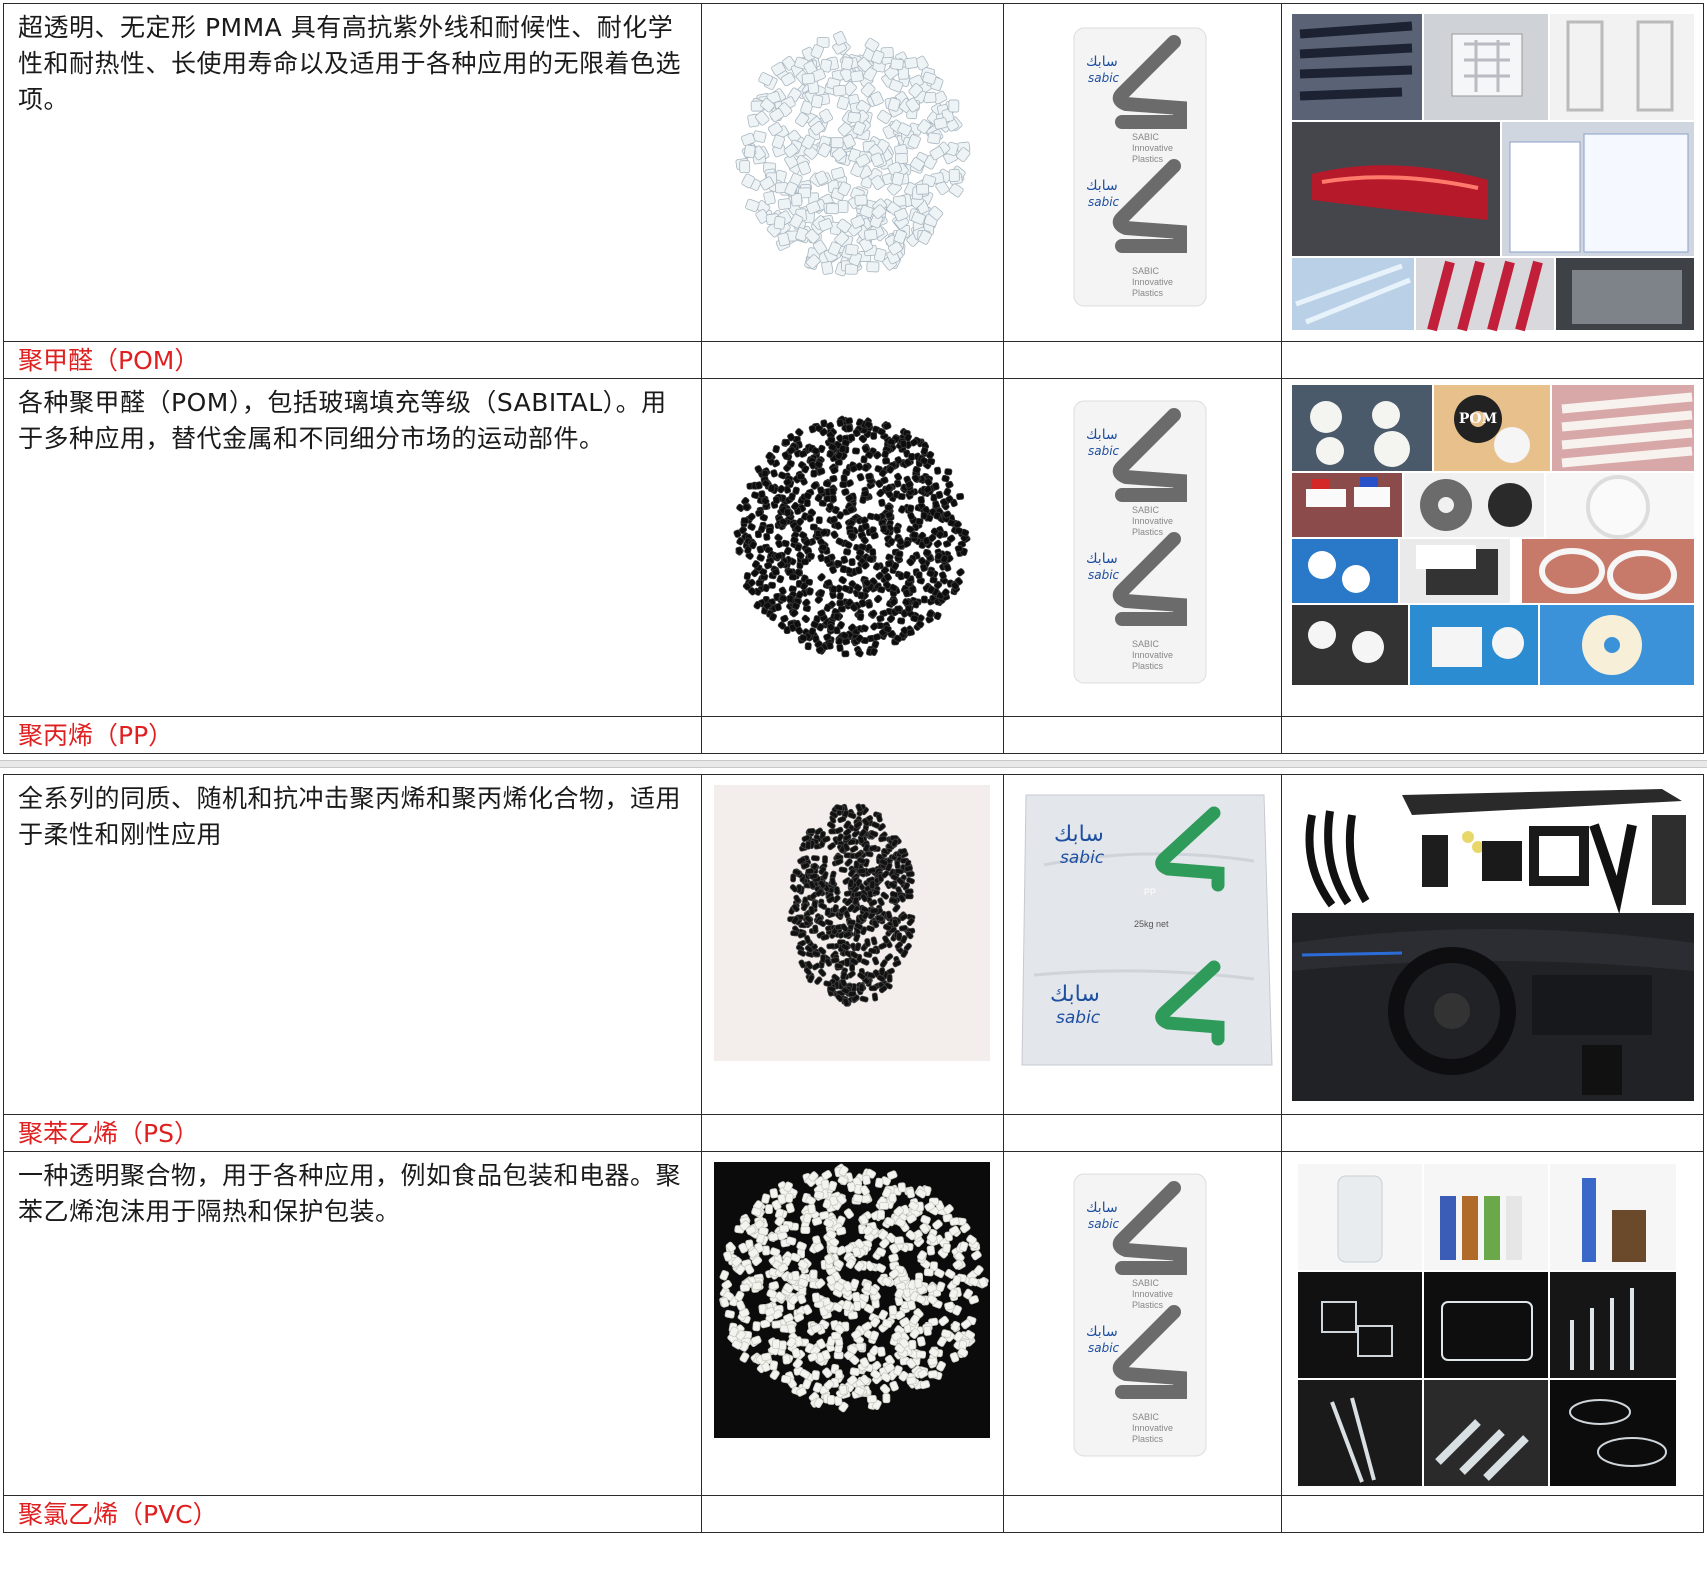  I want to click on bag-brand-latin: sabic, so click(1104, 451).